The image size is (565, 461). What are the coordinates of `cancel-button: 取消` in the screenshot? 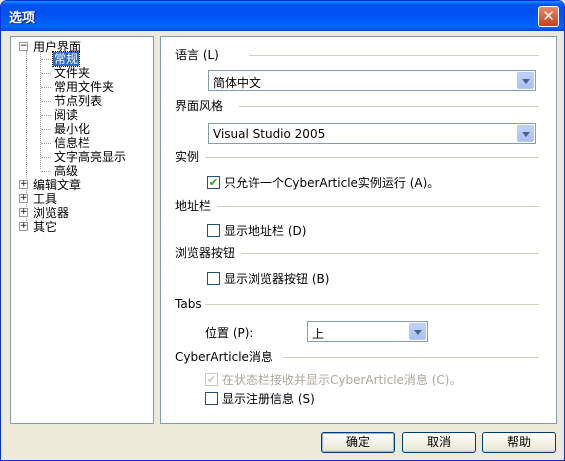 It's located at (439, 442).